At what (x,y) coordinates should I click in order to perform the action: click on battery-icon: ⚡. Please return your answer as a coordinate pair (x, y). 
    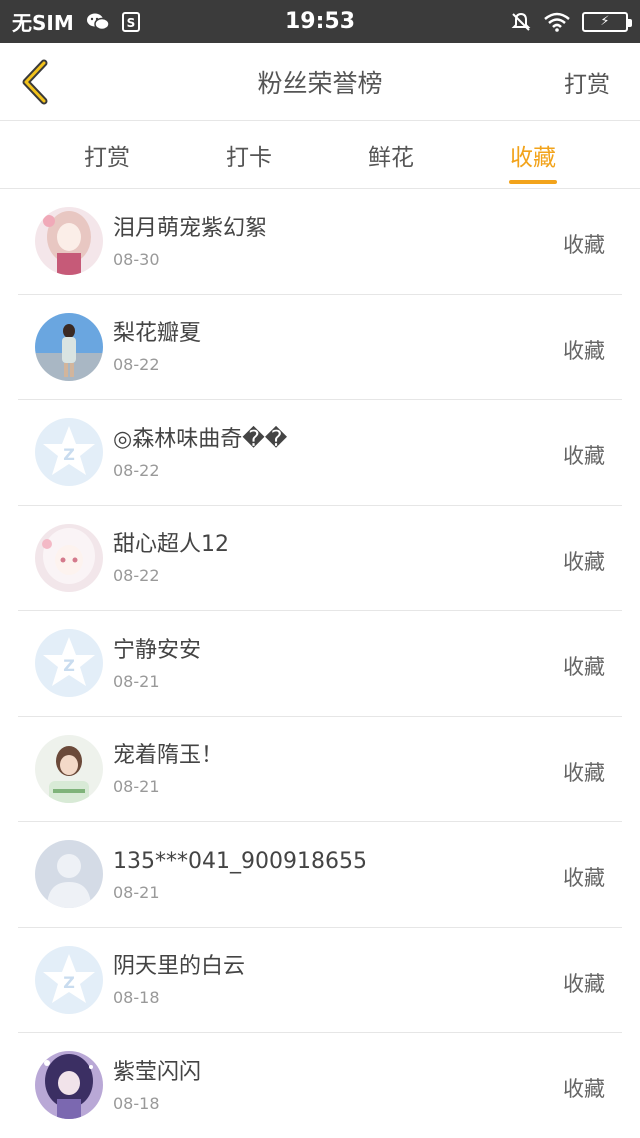
    Looking at the image, I should click on (607, 21).